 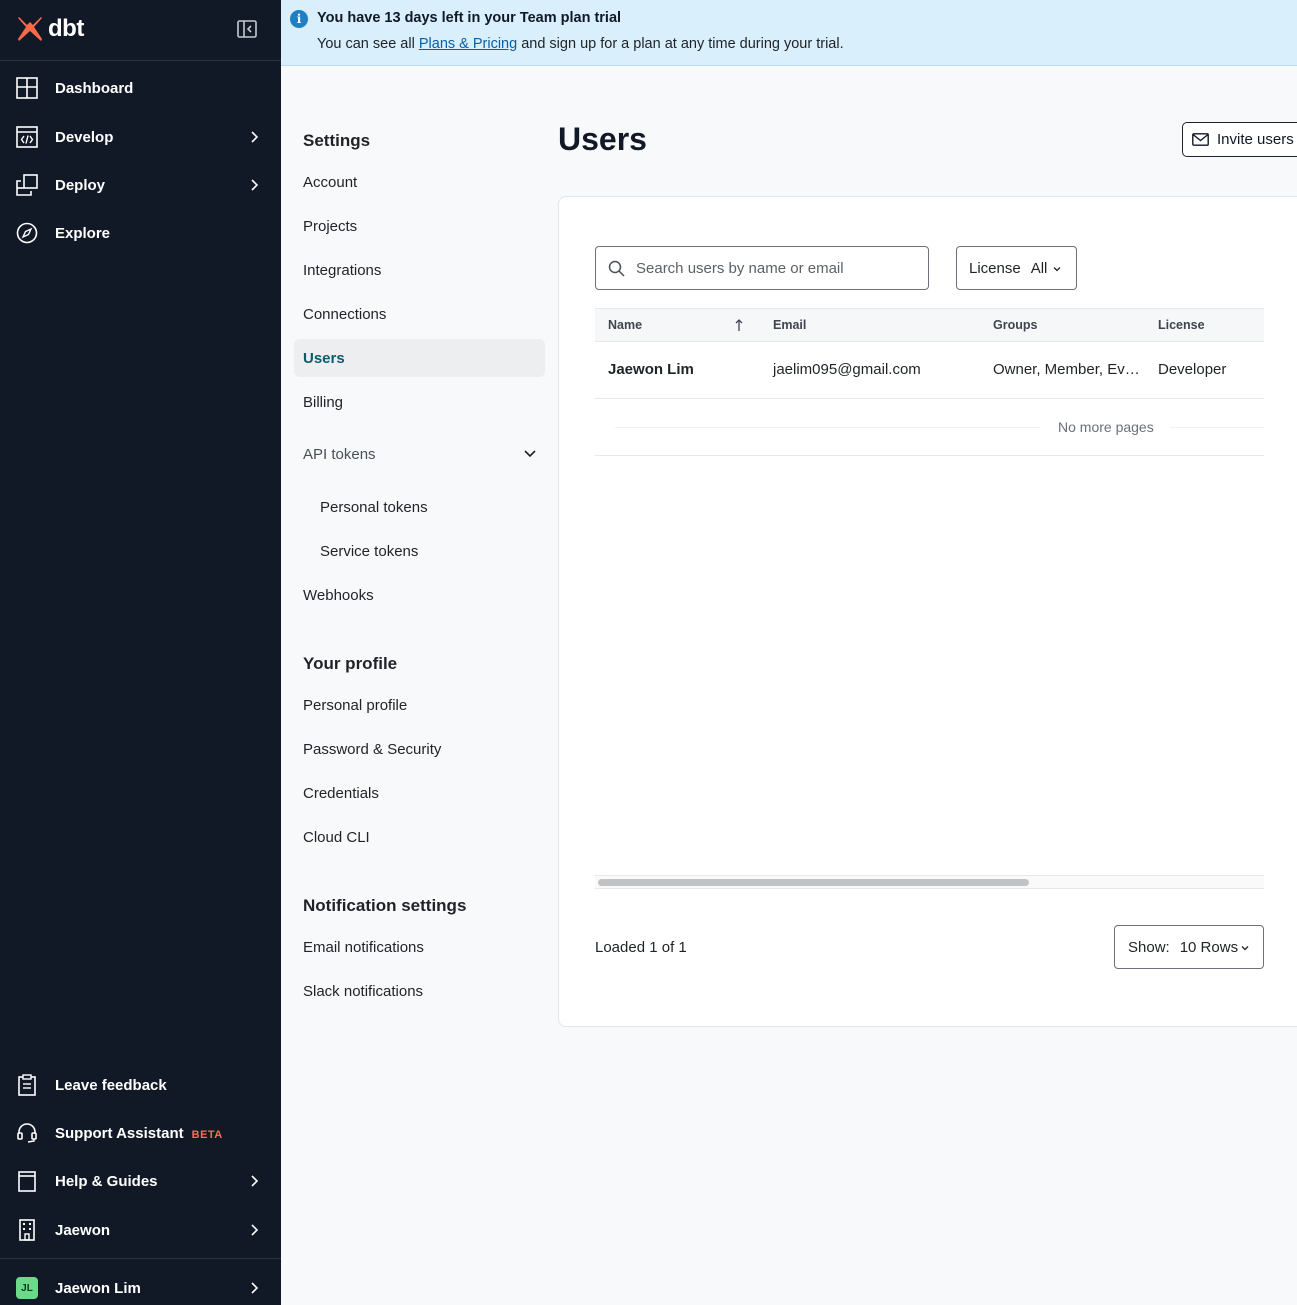 What do you see at coordinates (140, 30) in the screenshot?
I see `logo-row: dbt` at bounding box center [140, 30].